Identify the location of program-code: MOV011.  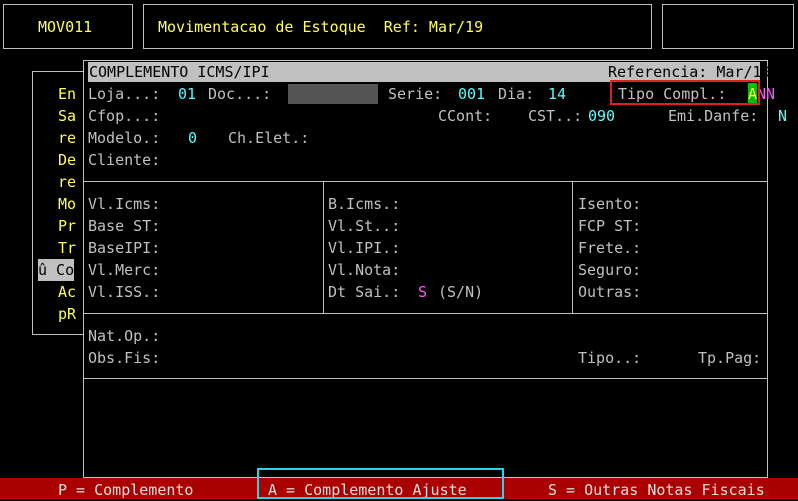
(65, 27).